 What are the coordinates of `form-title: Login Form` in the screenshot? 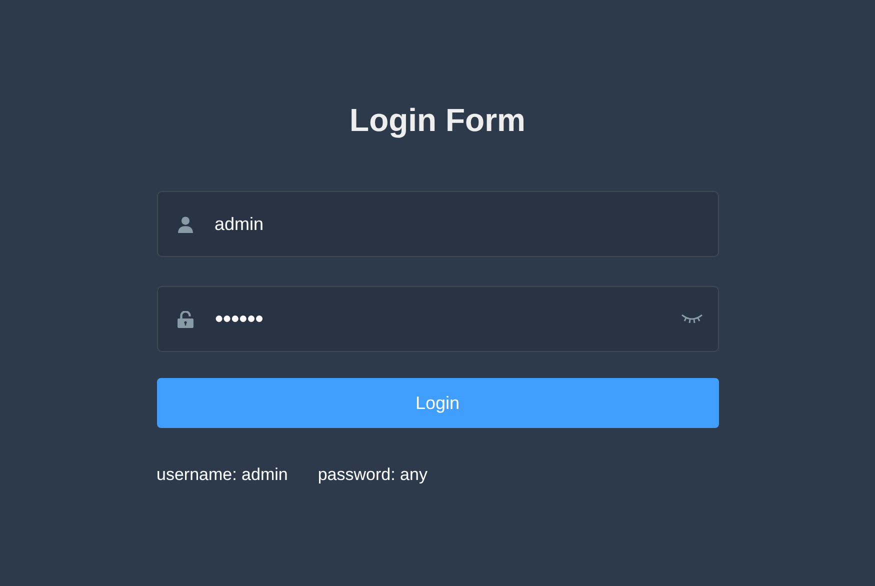 It's located at (438, 120).